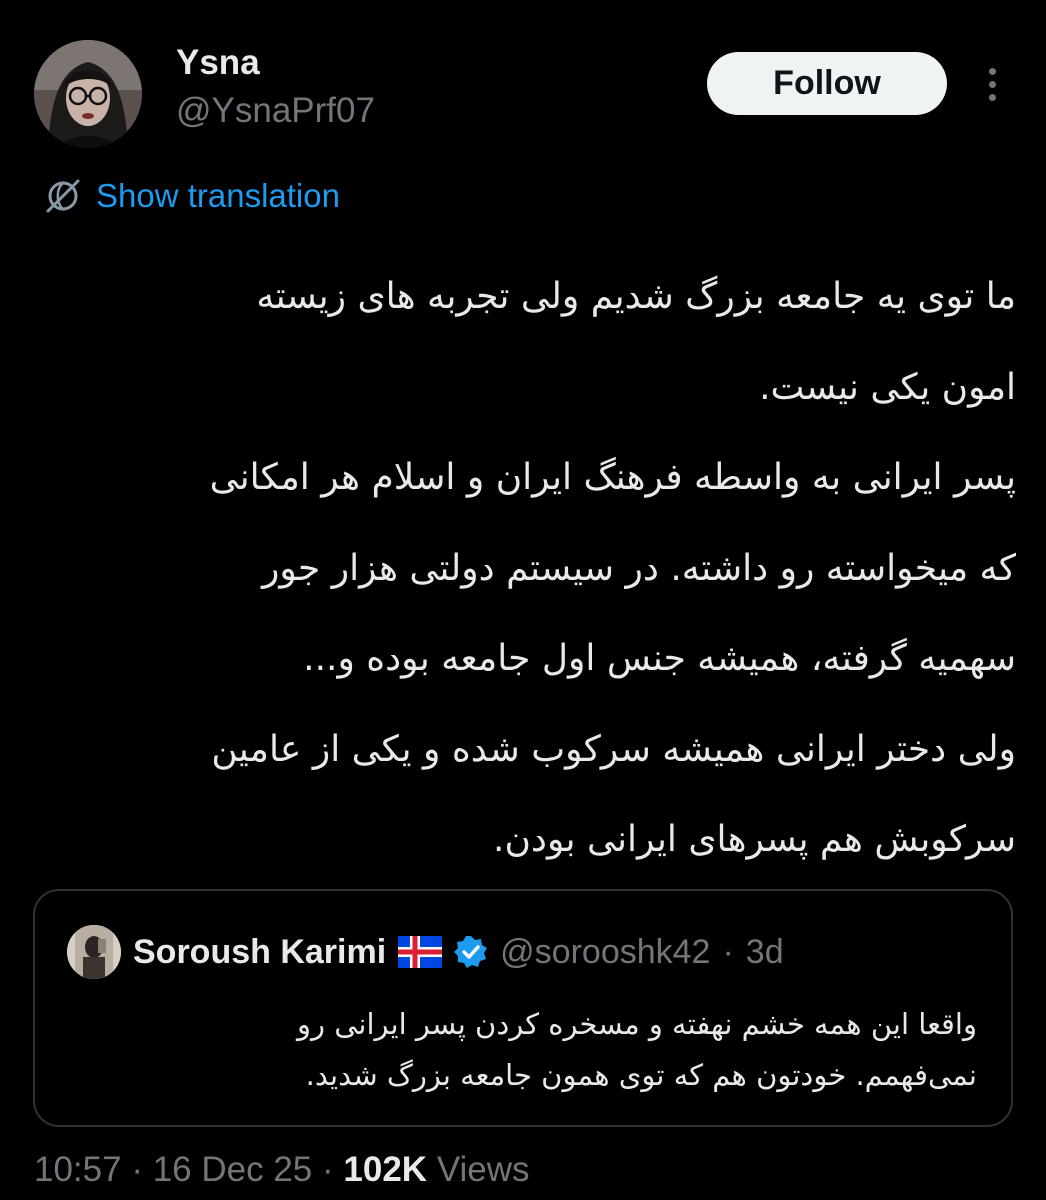 The height and width of the screenshot is (1200, 1046). I want to click on tweet-date: 16 Dec 25, so click(233, 1169).